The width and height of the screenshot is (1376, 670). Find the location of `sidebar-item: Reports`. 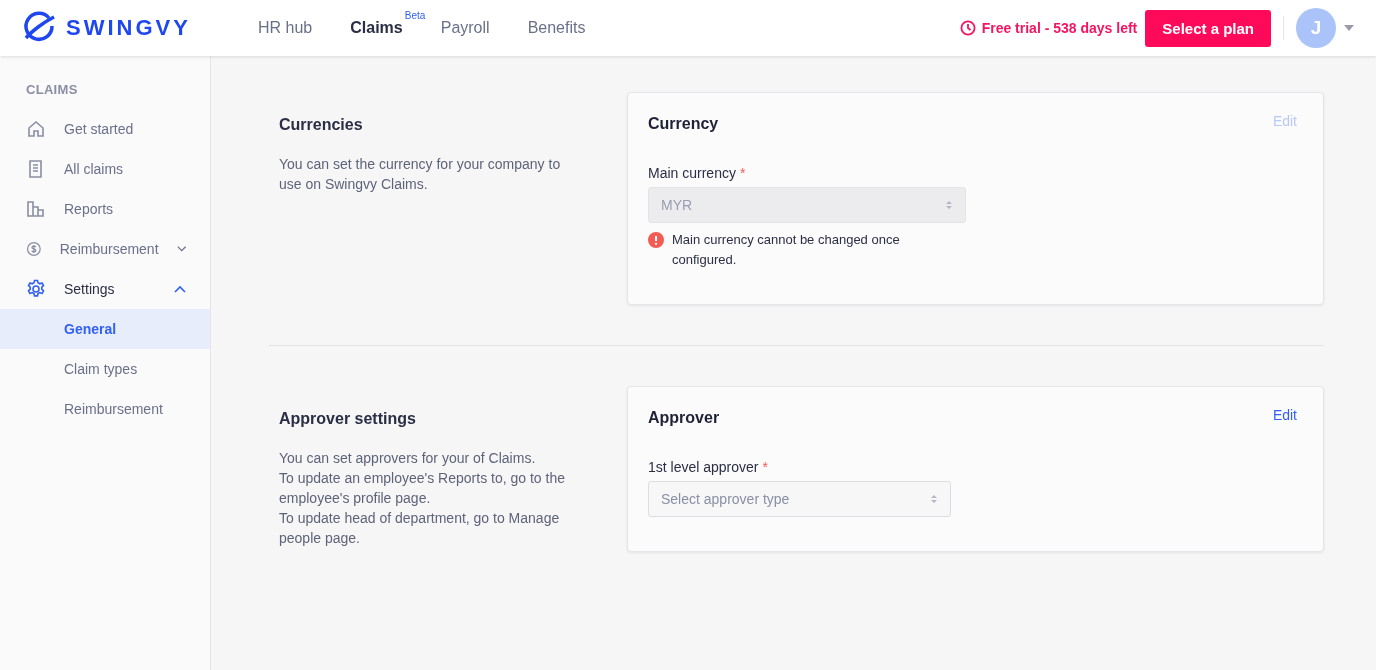

sidebar-item: Reports is located at coordinates (105, 209).